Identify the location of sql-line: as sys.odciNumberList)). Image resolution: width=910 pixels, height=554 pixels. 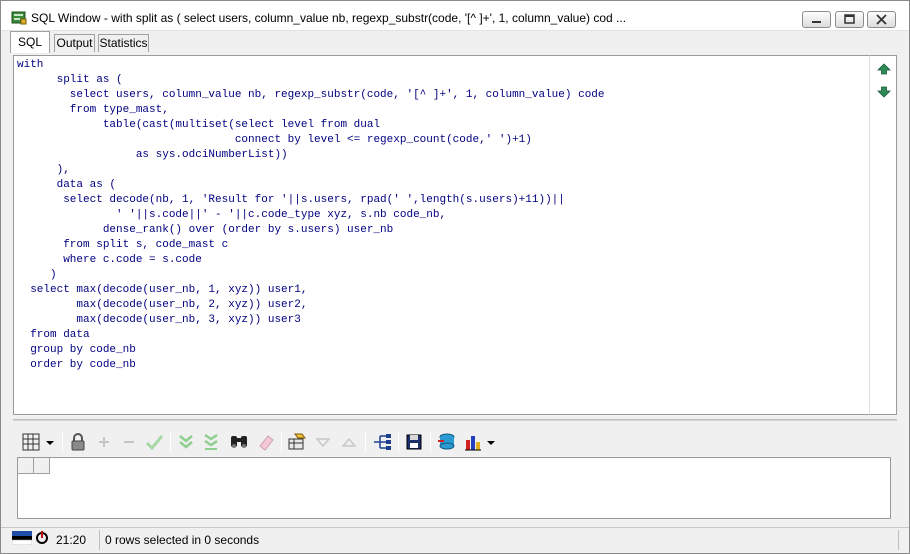
(311, 155).